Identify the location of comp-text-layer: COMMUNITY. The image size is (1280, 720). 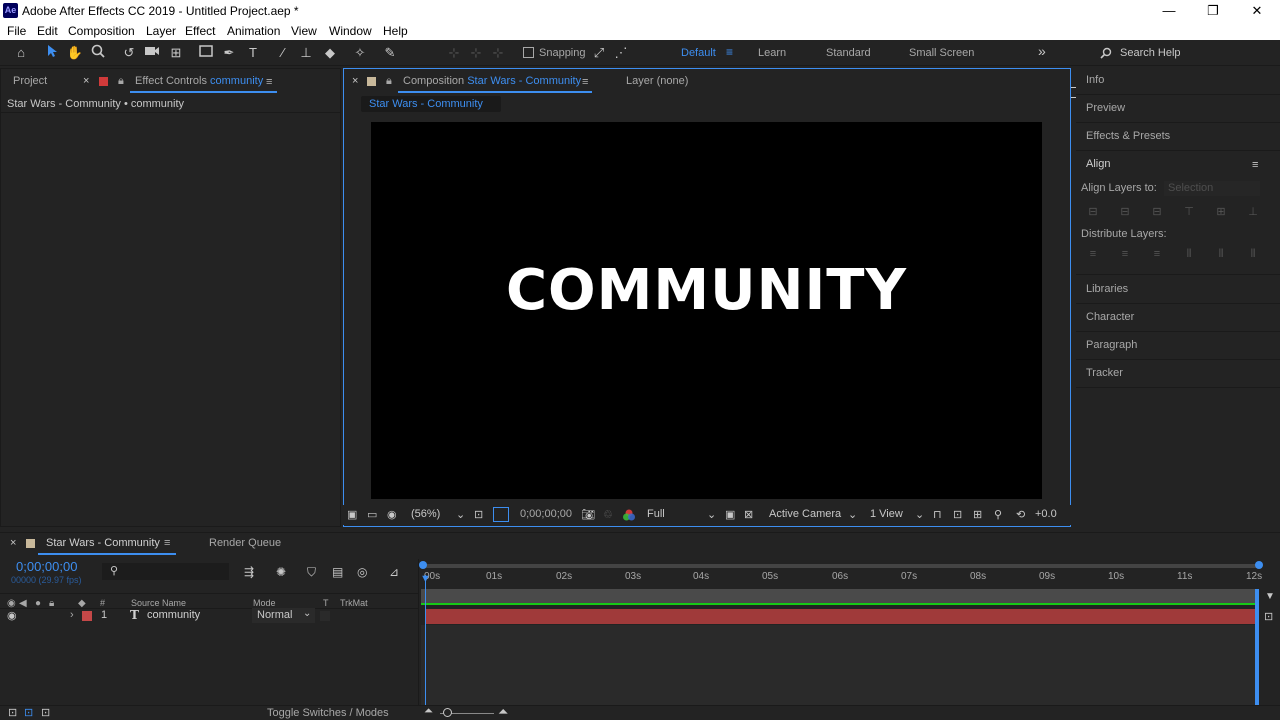
(706, 290).